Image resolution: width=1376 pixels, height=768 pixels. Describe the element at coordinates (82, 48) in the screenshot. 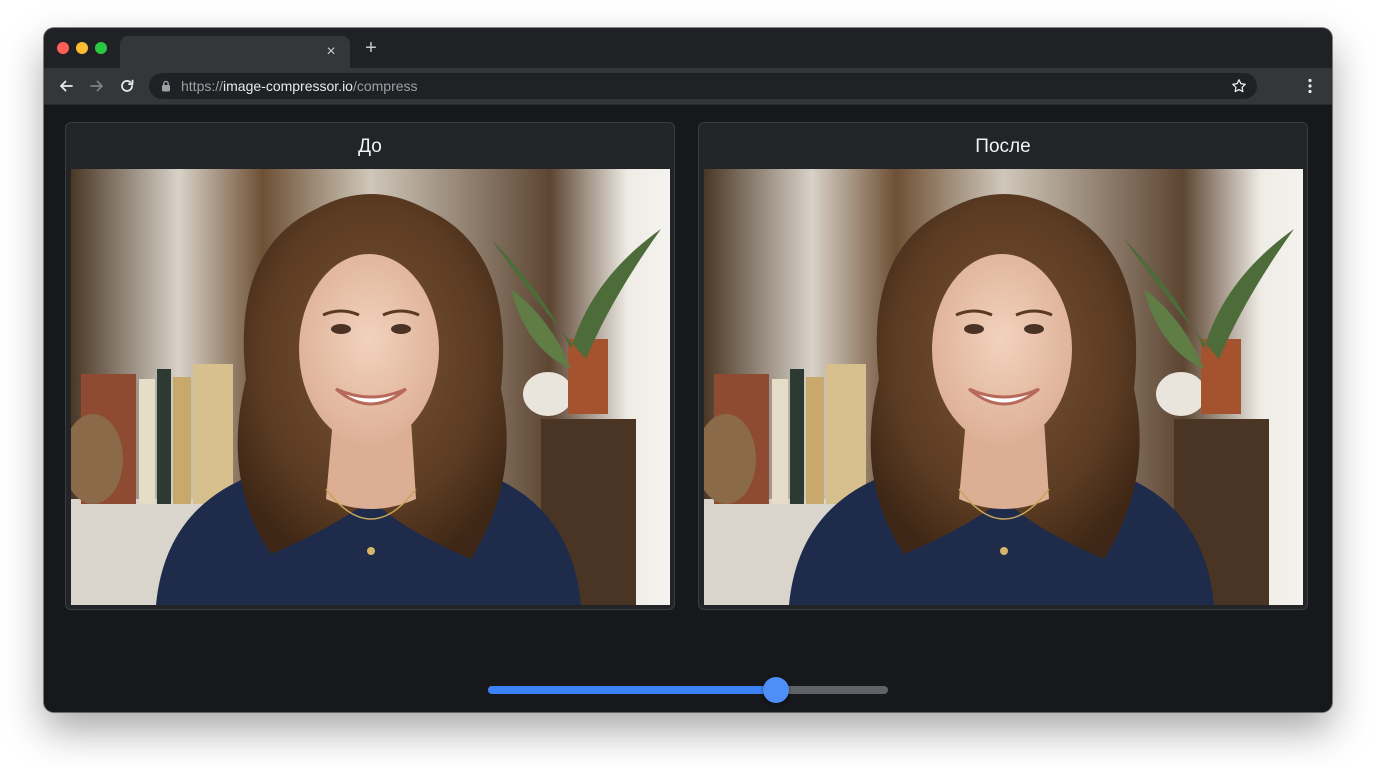

I see `minimize-window-button` at that location.